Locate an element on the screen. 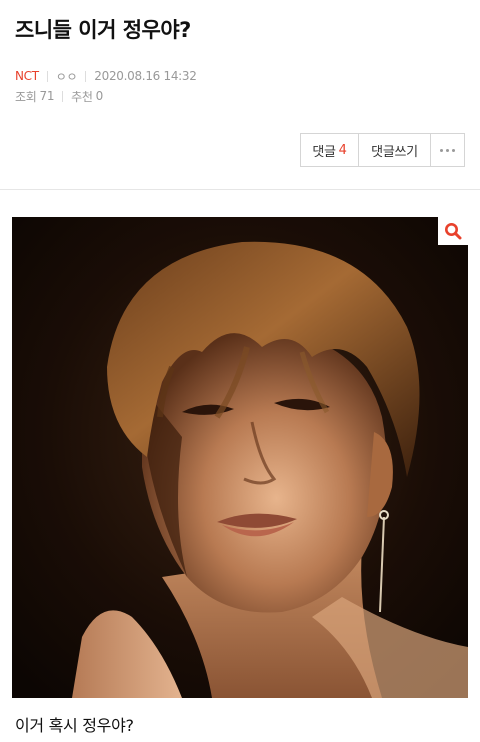 The image size is (480, 742). recommend-count: 0 is located at coordinates (99, 96).